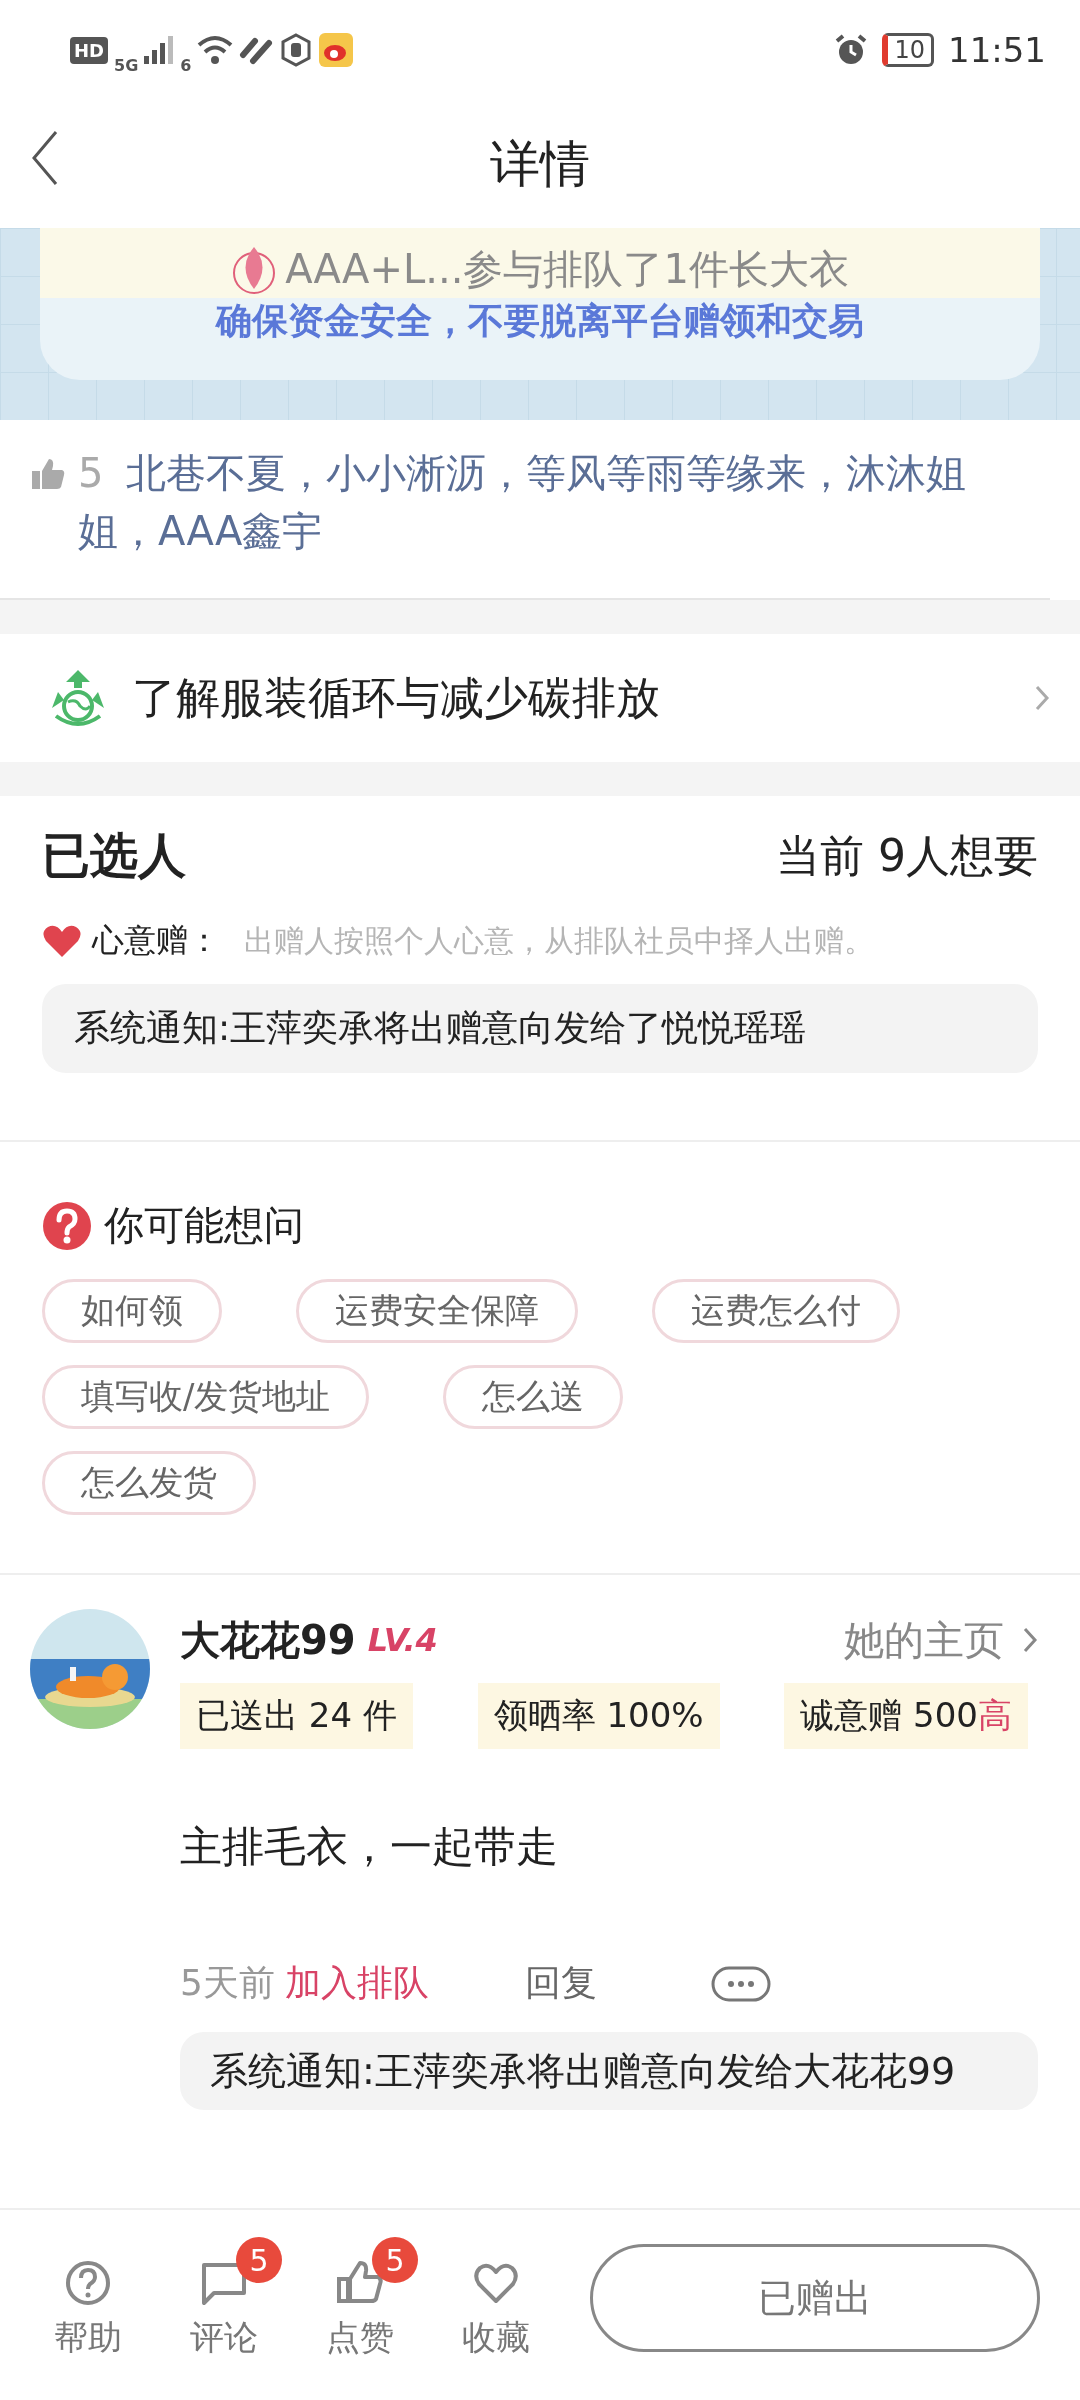 The height and width of the screenshot is (2400, 1080). What do you see at coordinates (540, 164) in the screenshot?
I see `page-title: 详情` at bounding box center [540, 164].